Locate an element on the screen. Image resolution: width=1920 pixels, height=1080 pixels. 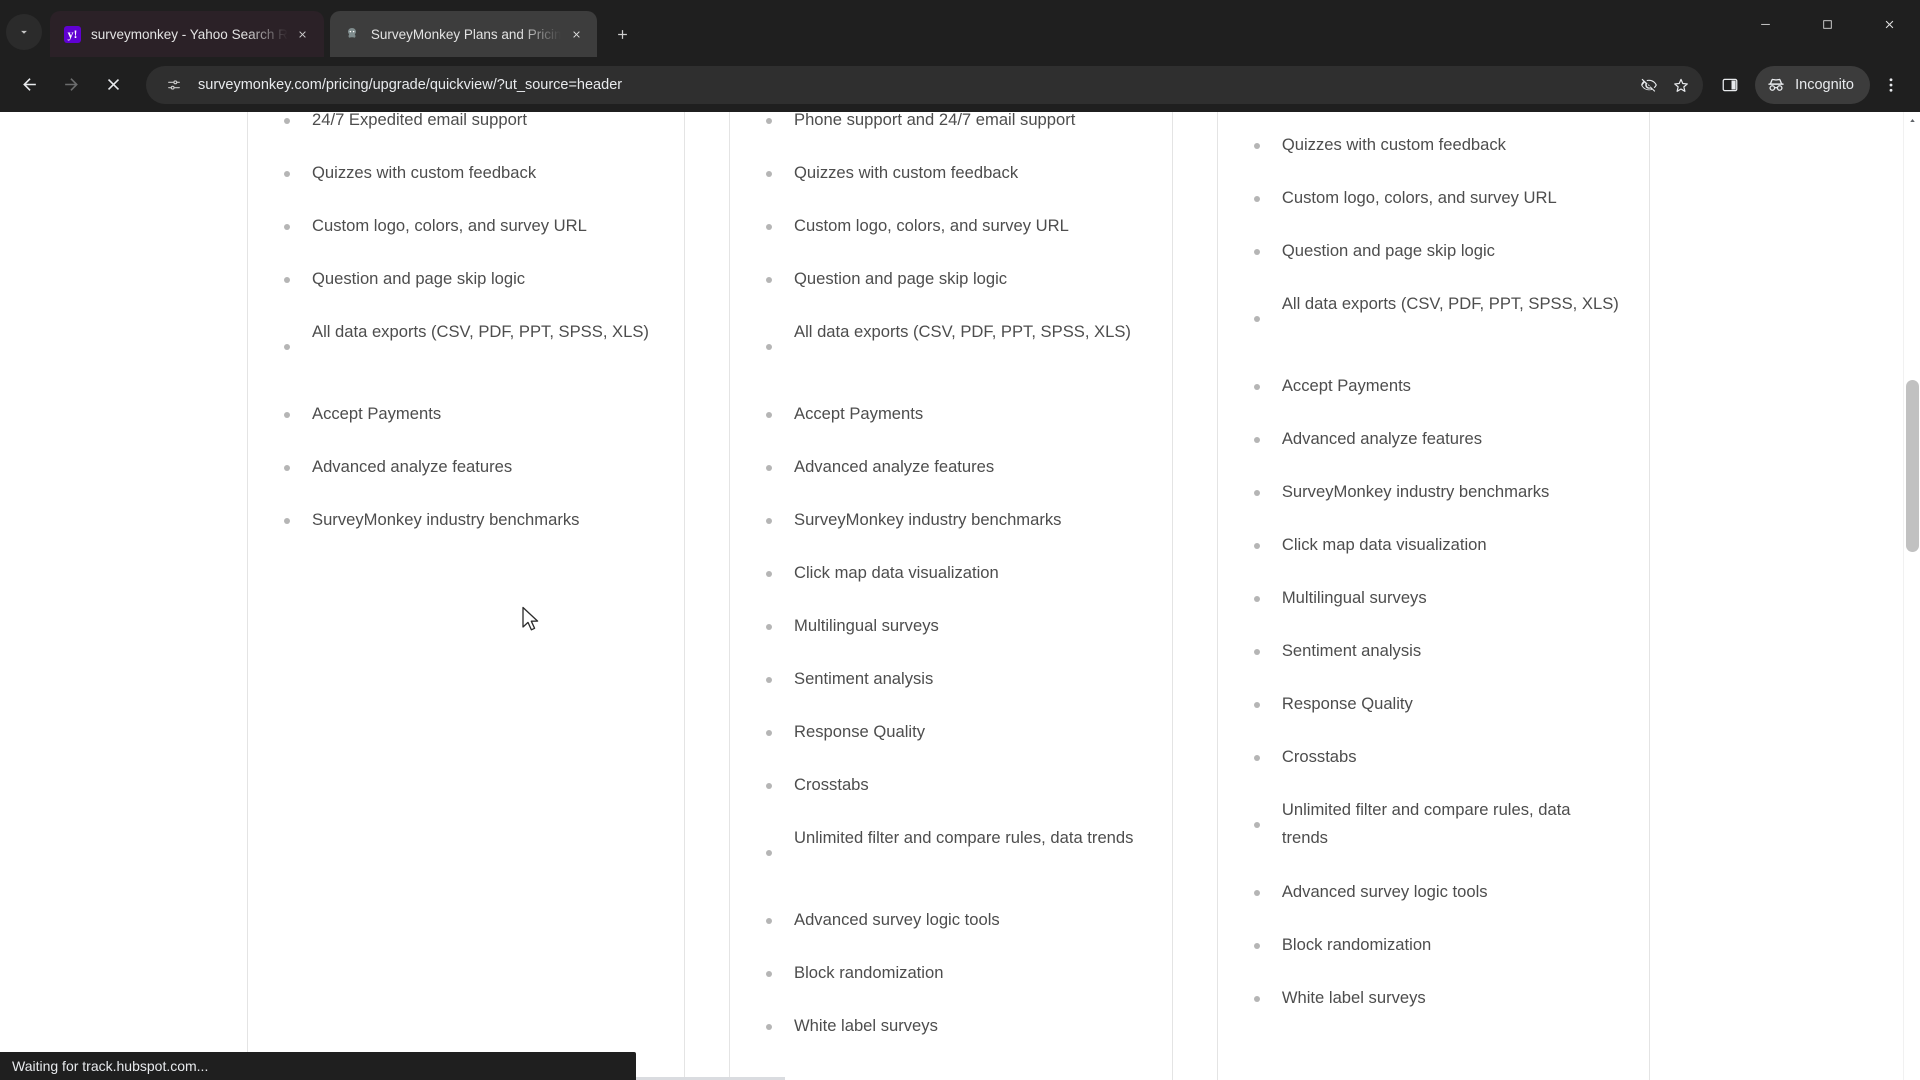
side-panel-button is located at coordinates (1730, 85).